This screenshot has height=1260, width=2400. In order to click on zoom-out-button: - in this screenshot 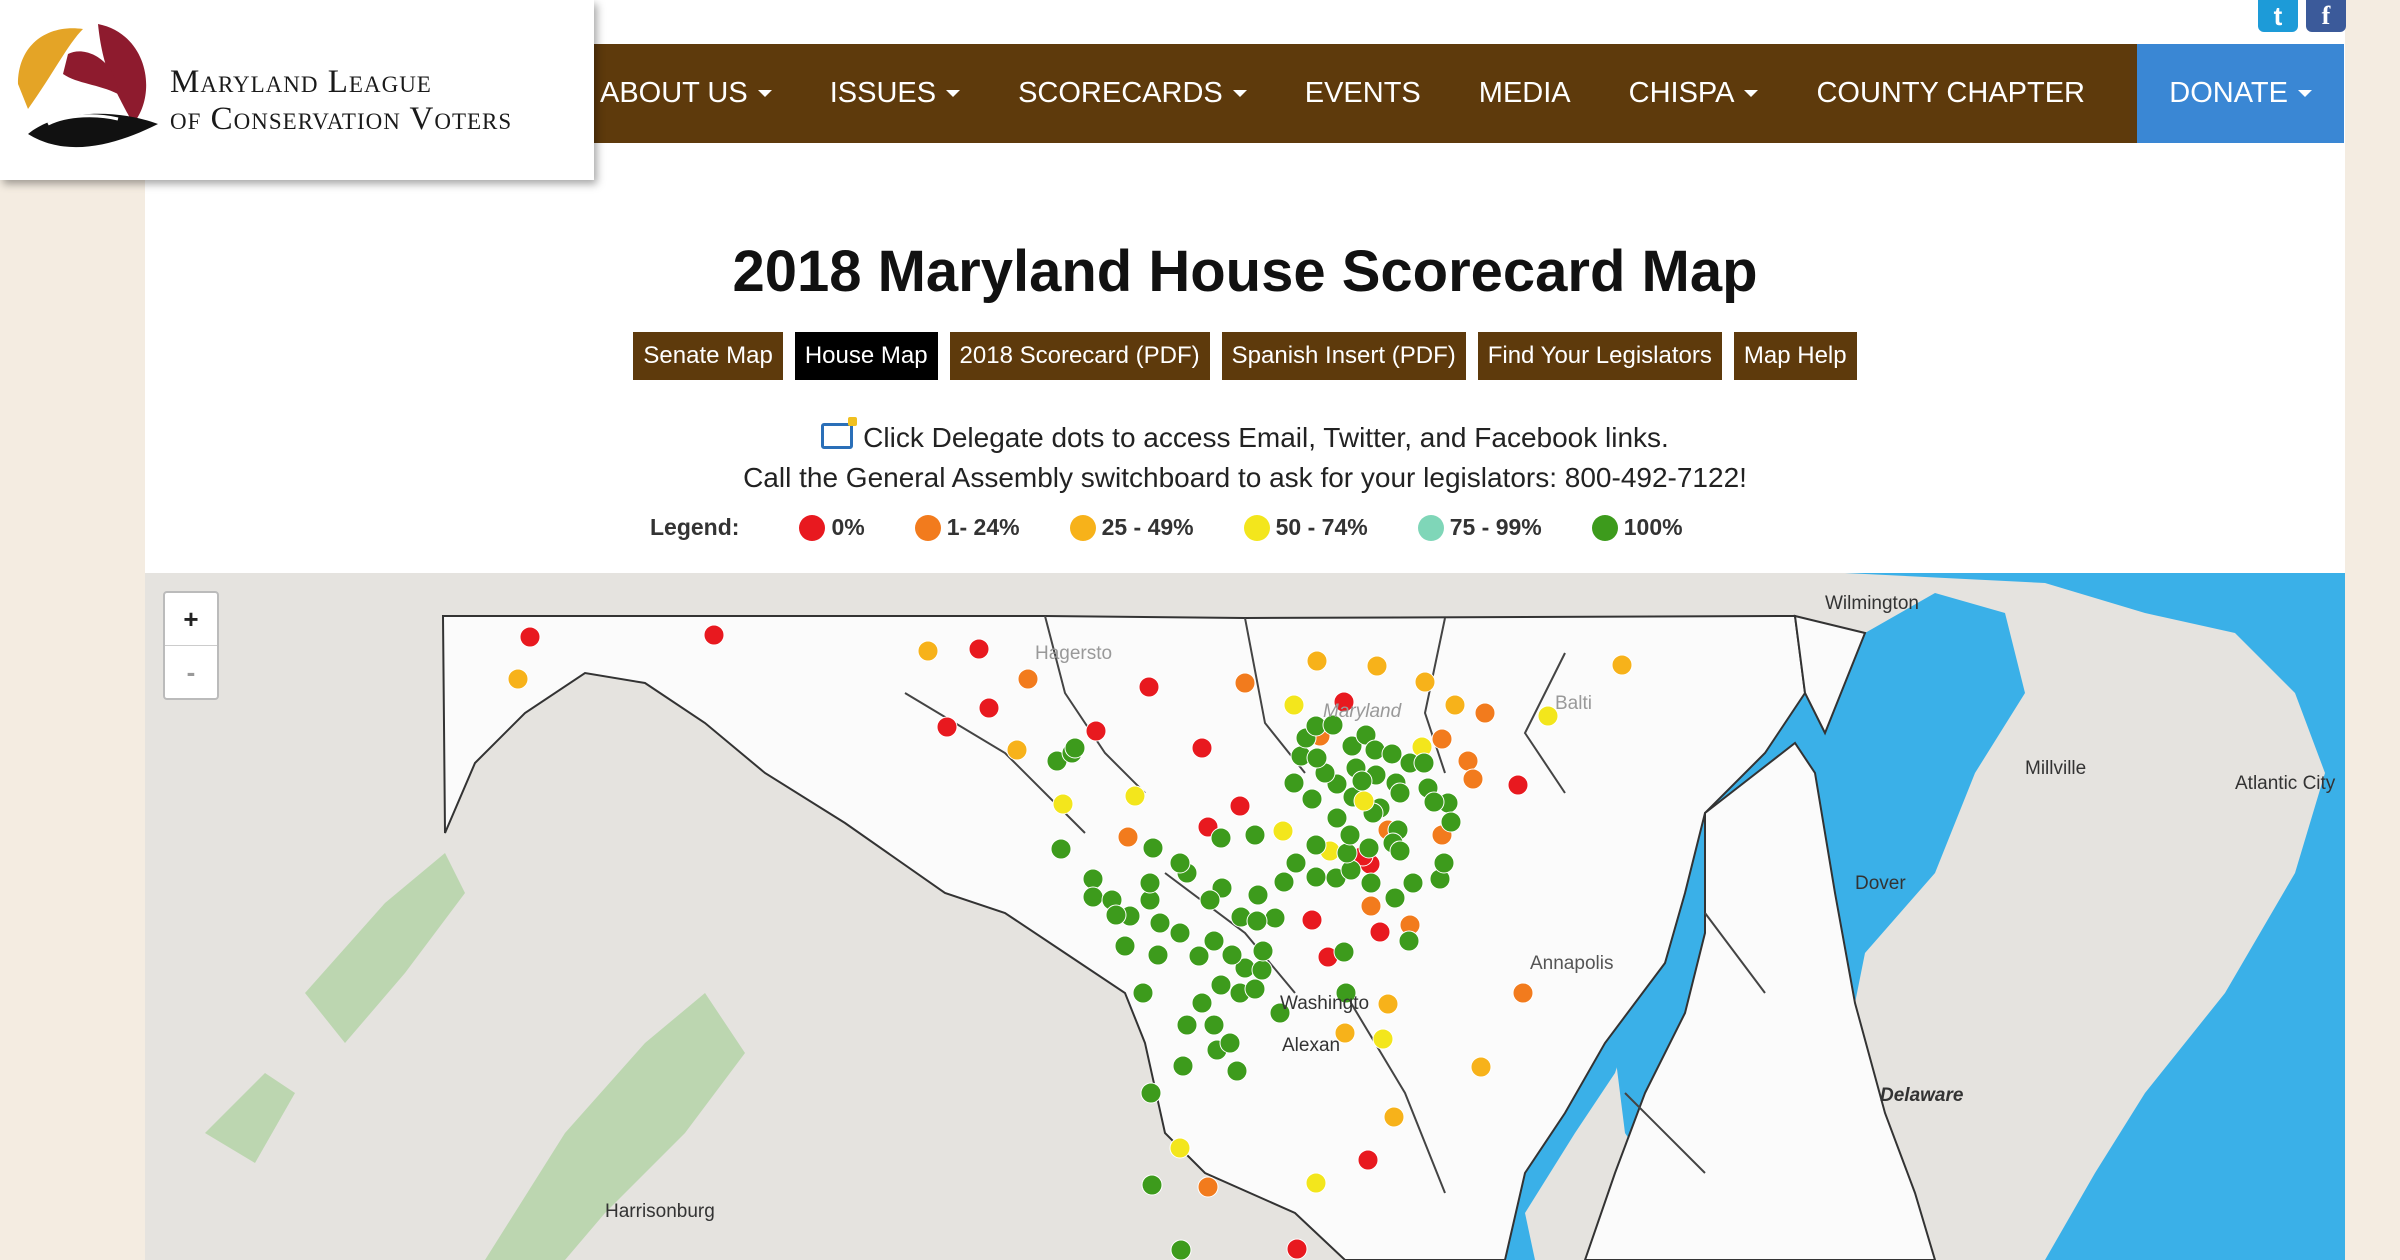, I will do `click(191, 671)`.